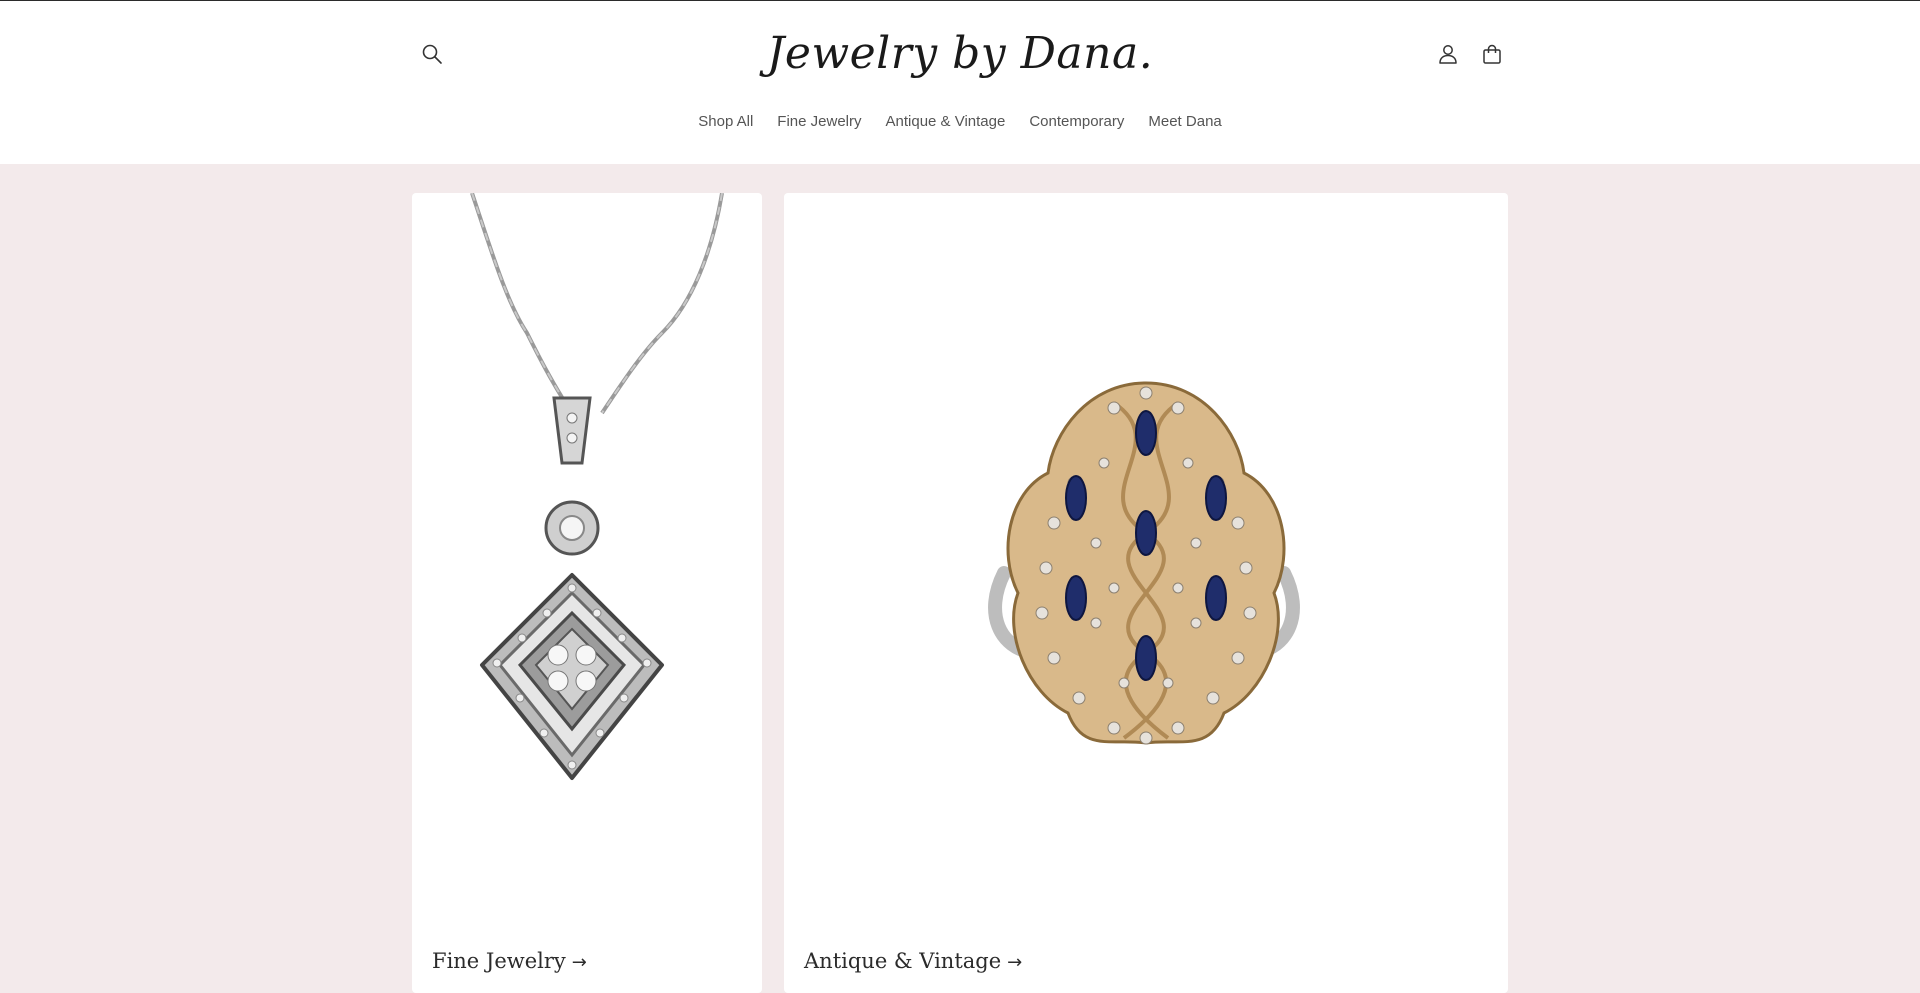  What do you see at coordinates (1144, 563) in the screenshot?
I see `sapphire-ring-image` at bounding box center [1144, 563].